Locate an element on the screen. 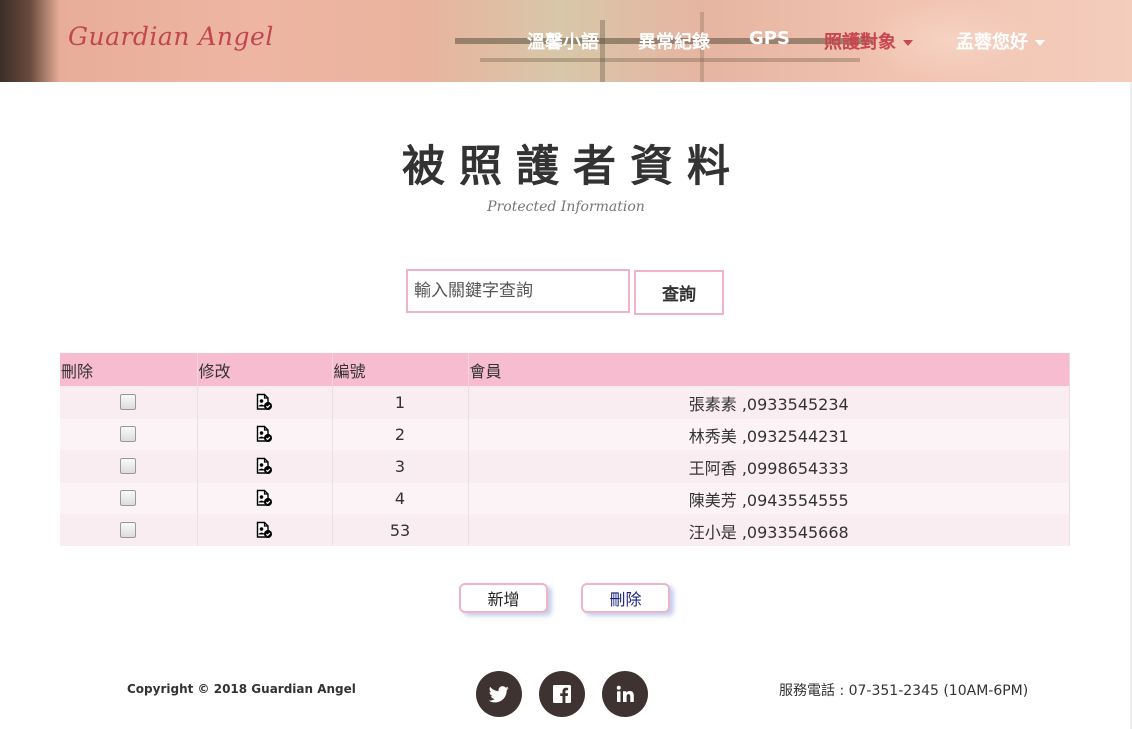  table-row: 3 王阿香 ,0998654333 is located at coordinates (565, 466).